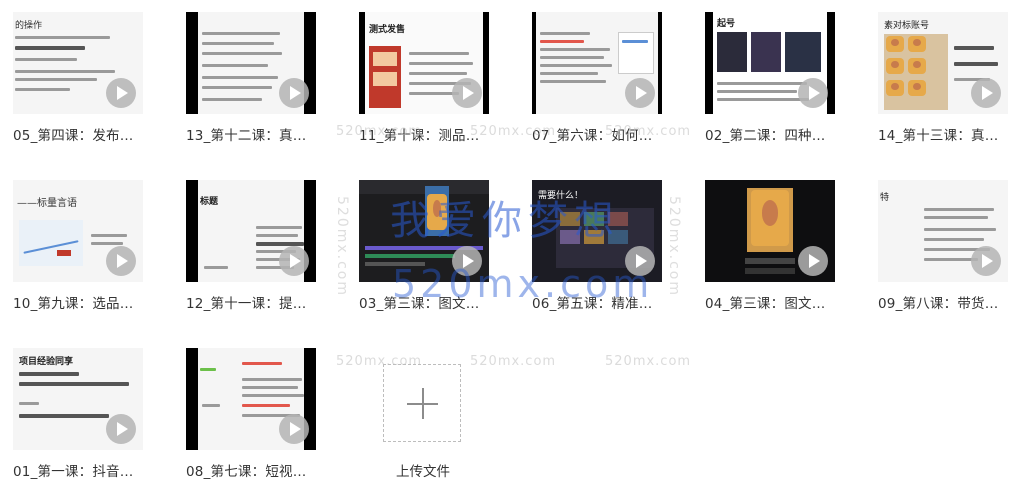  I want to click on thumb-heading: ——标量言语, so click(47, 203).